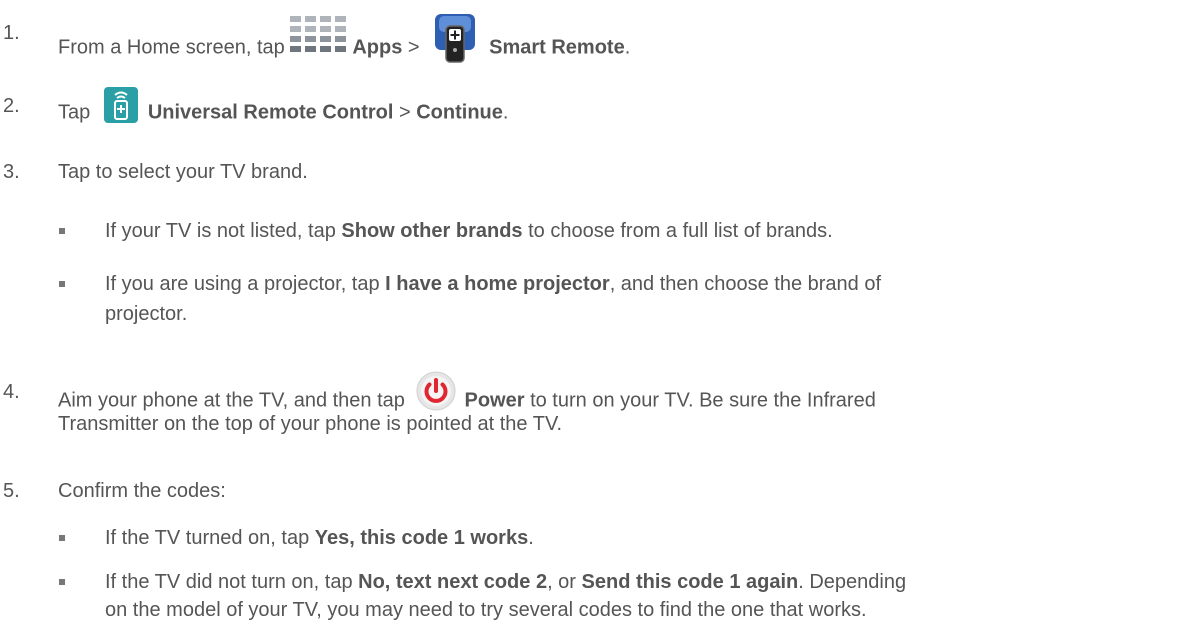 This screenshot has width=1180, height=630. I want to click on apps-label: Apps, so click(377, 47).